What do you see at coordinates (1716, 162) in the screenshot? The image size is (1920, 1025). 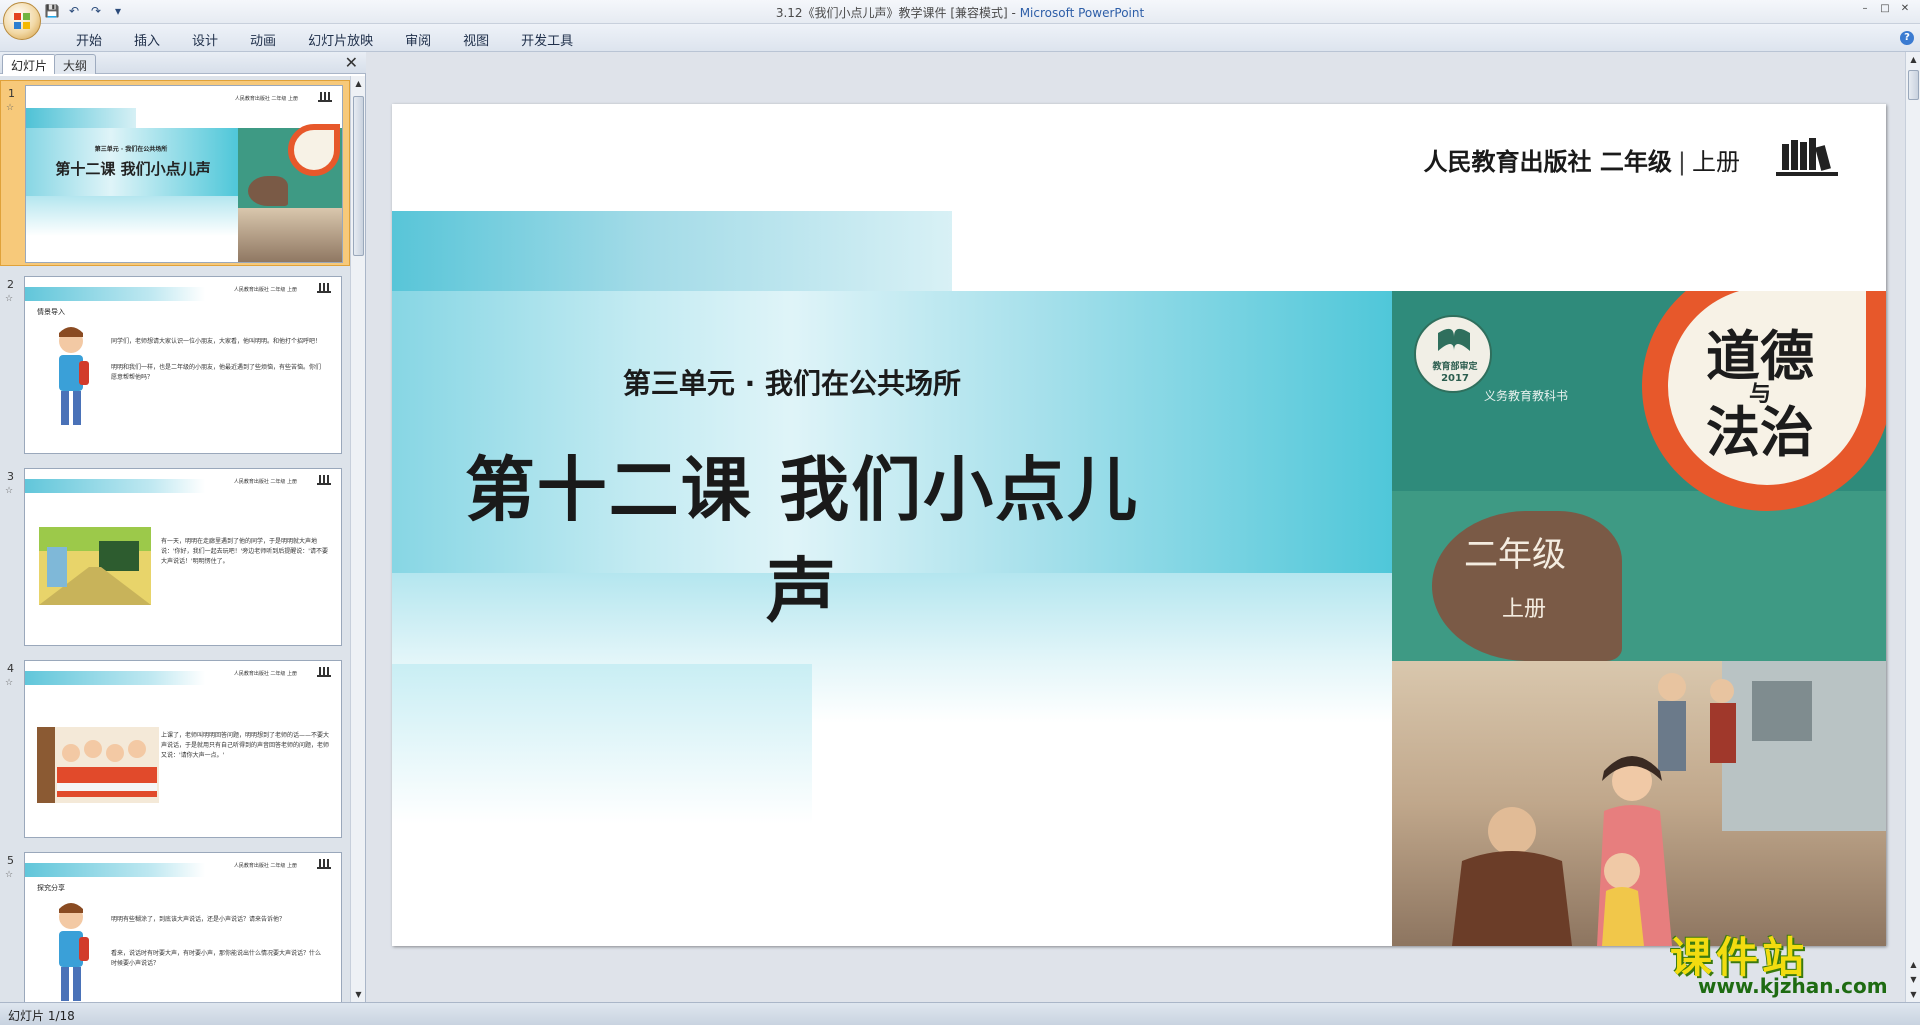 I see `publisher-volume: 上册` at bounding box center [1716, 162].